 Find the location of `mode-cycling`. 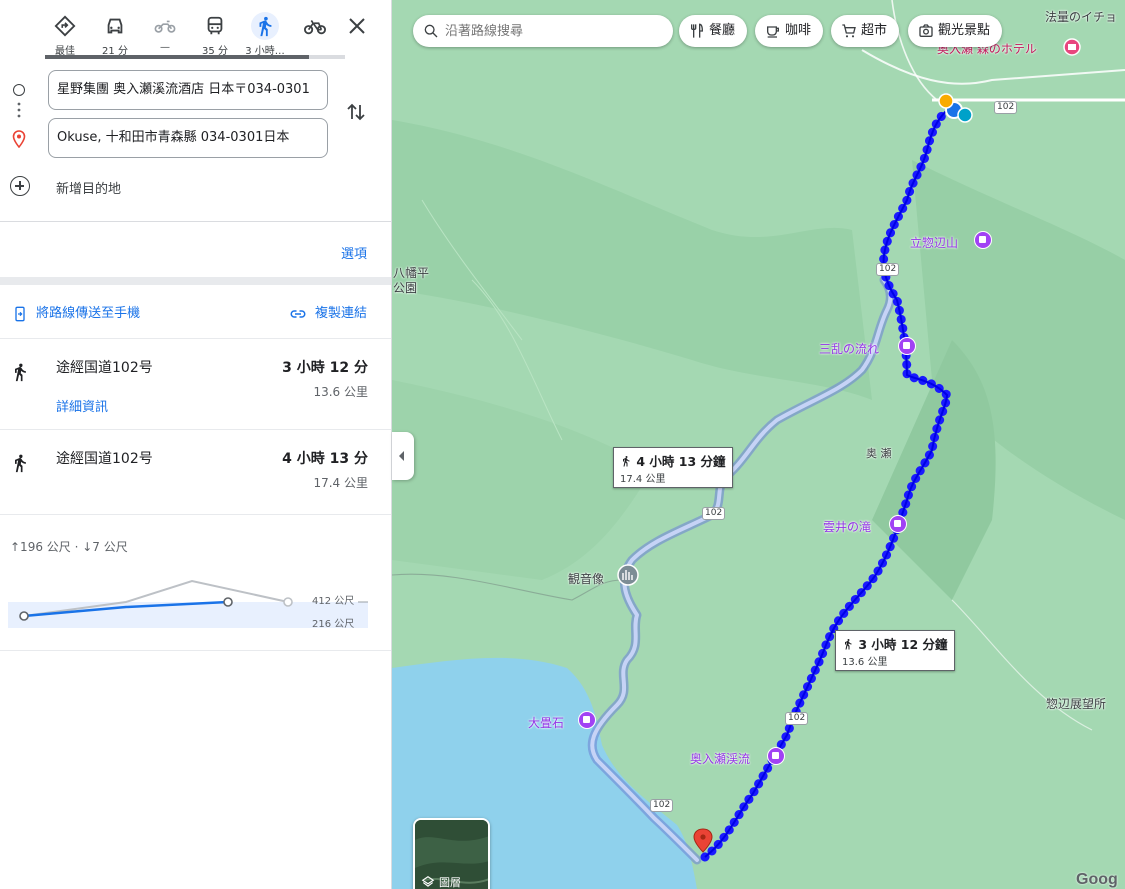

mode-cycling is located at coordinates (315, 33).